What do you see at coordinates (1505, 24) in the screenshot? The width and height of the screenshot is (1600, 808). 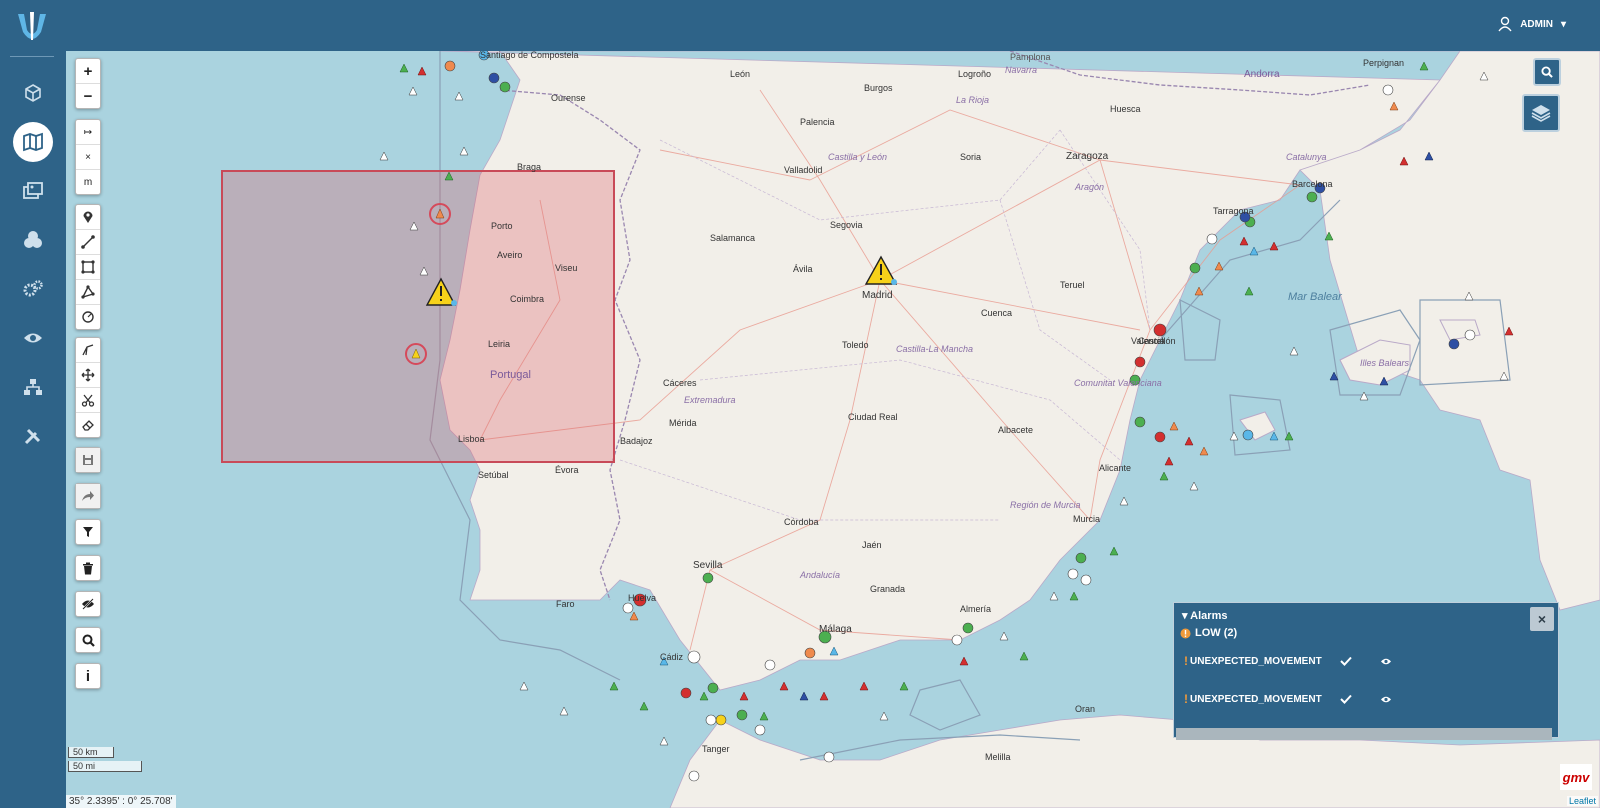 I see `user-icon` at bounding box center [1505, 24].